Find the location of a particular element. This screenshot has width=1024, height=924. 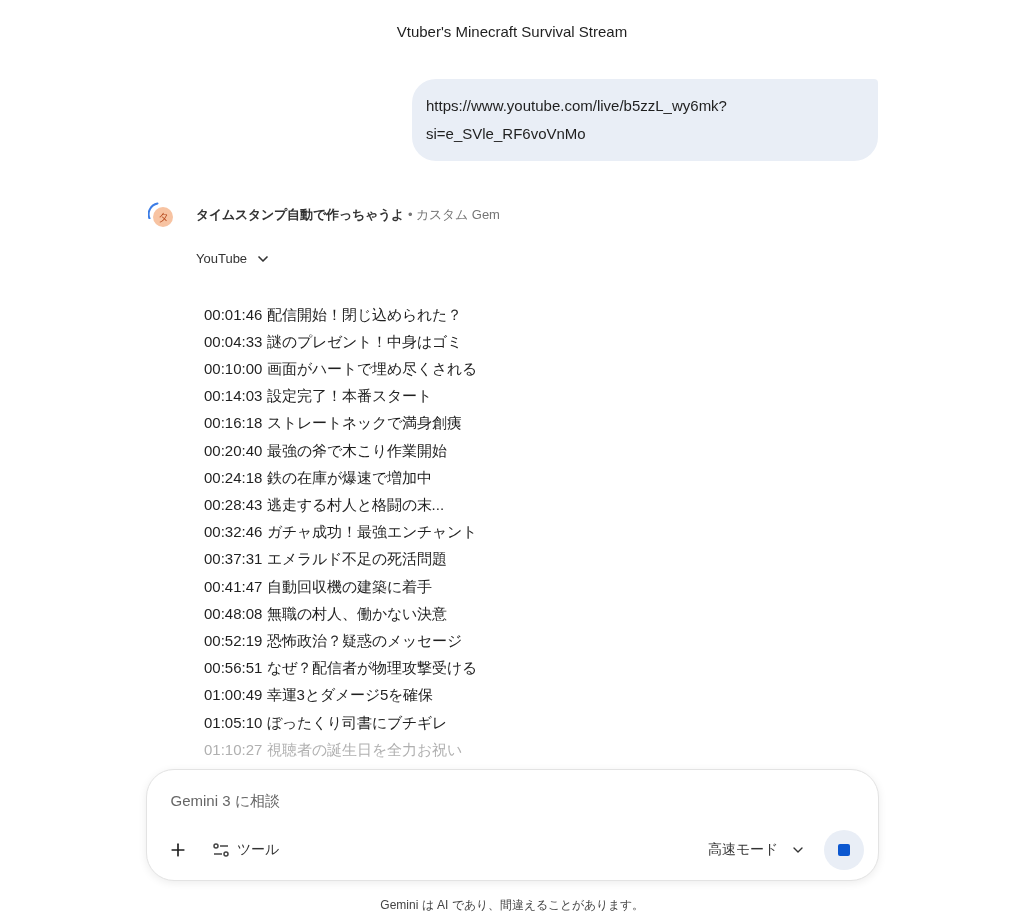

gem-name: タイムスタンプ自動で作っちゃうよ is located at coordinates (300, 215).